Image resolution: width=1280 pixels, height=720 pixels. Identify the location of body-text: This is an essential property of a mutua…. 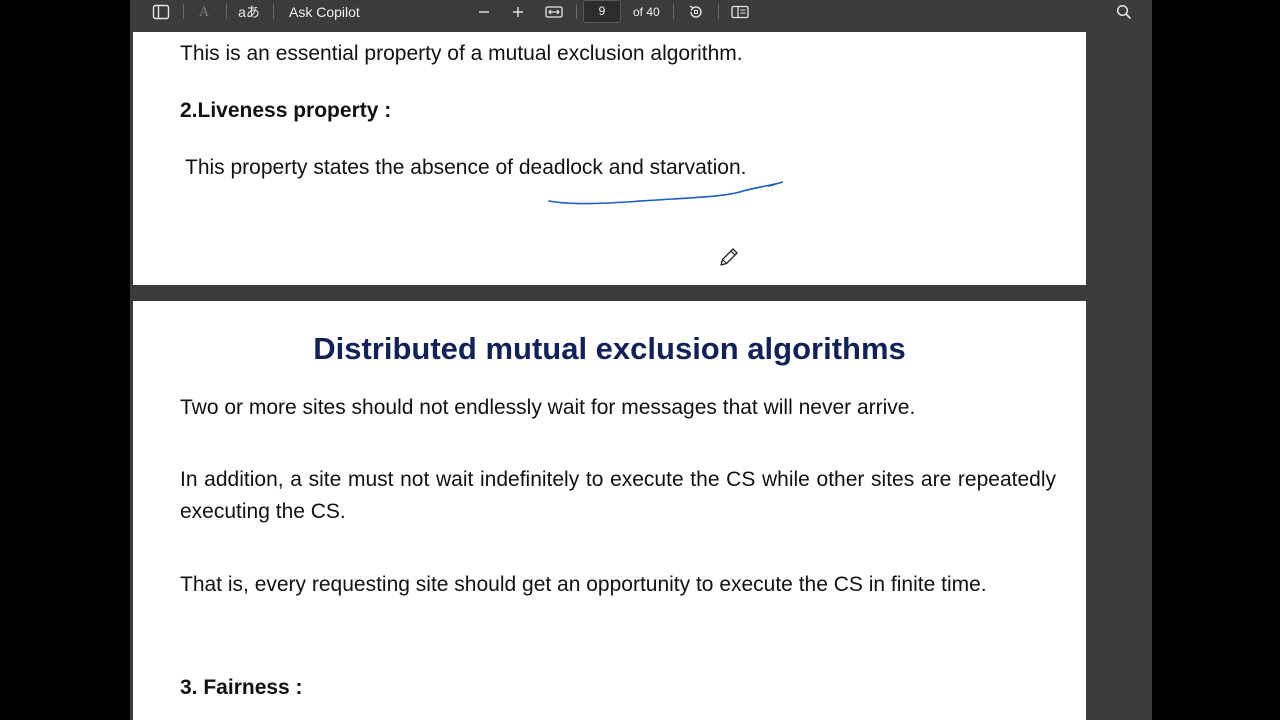
(461, 53).